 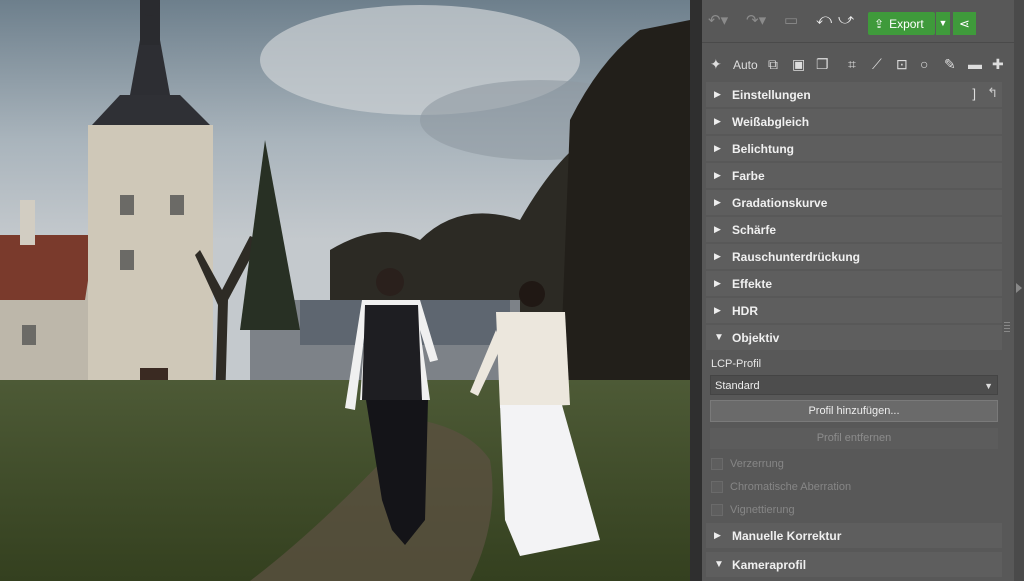 I want to click on text-icon: ⊡, so click(x=902, y=64).